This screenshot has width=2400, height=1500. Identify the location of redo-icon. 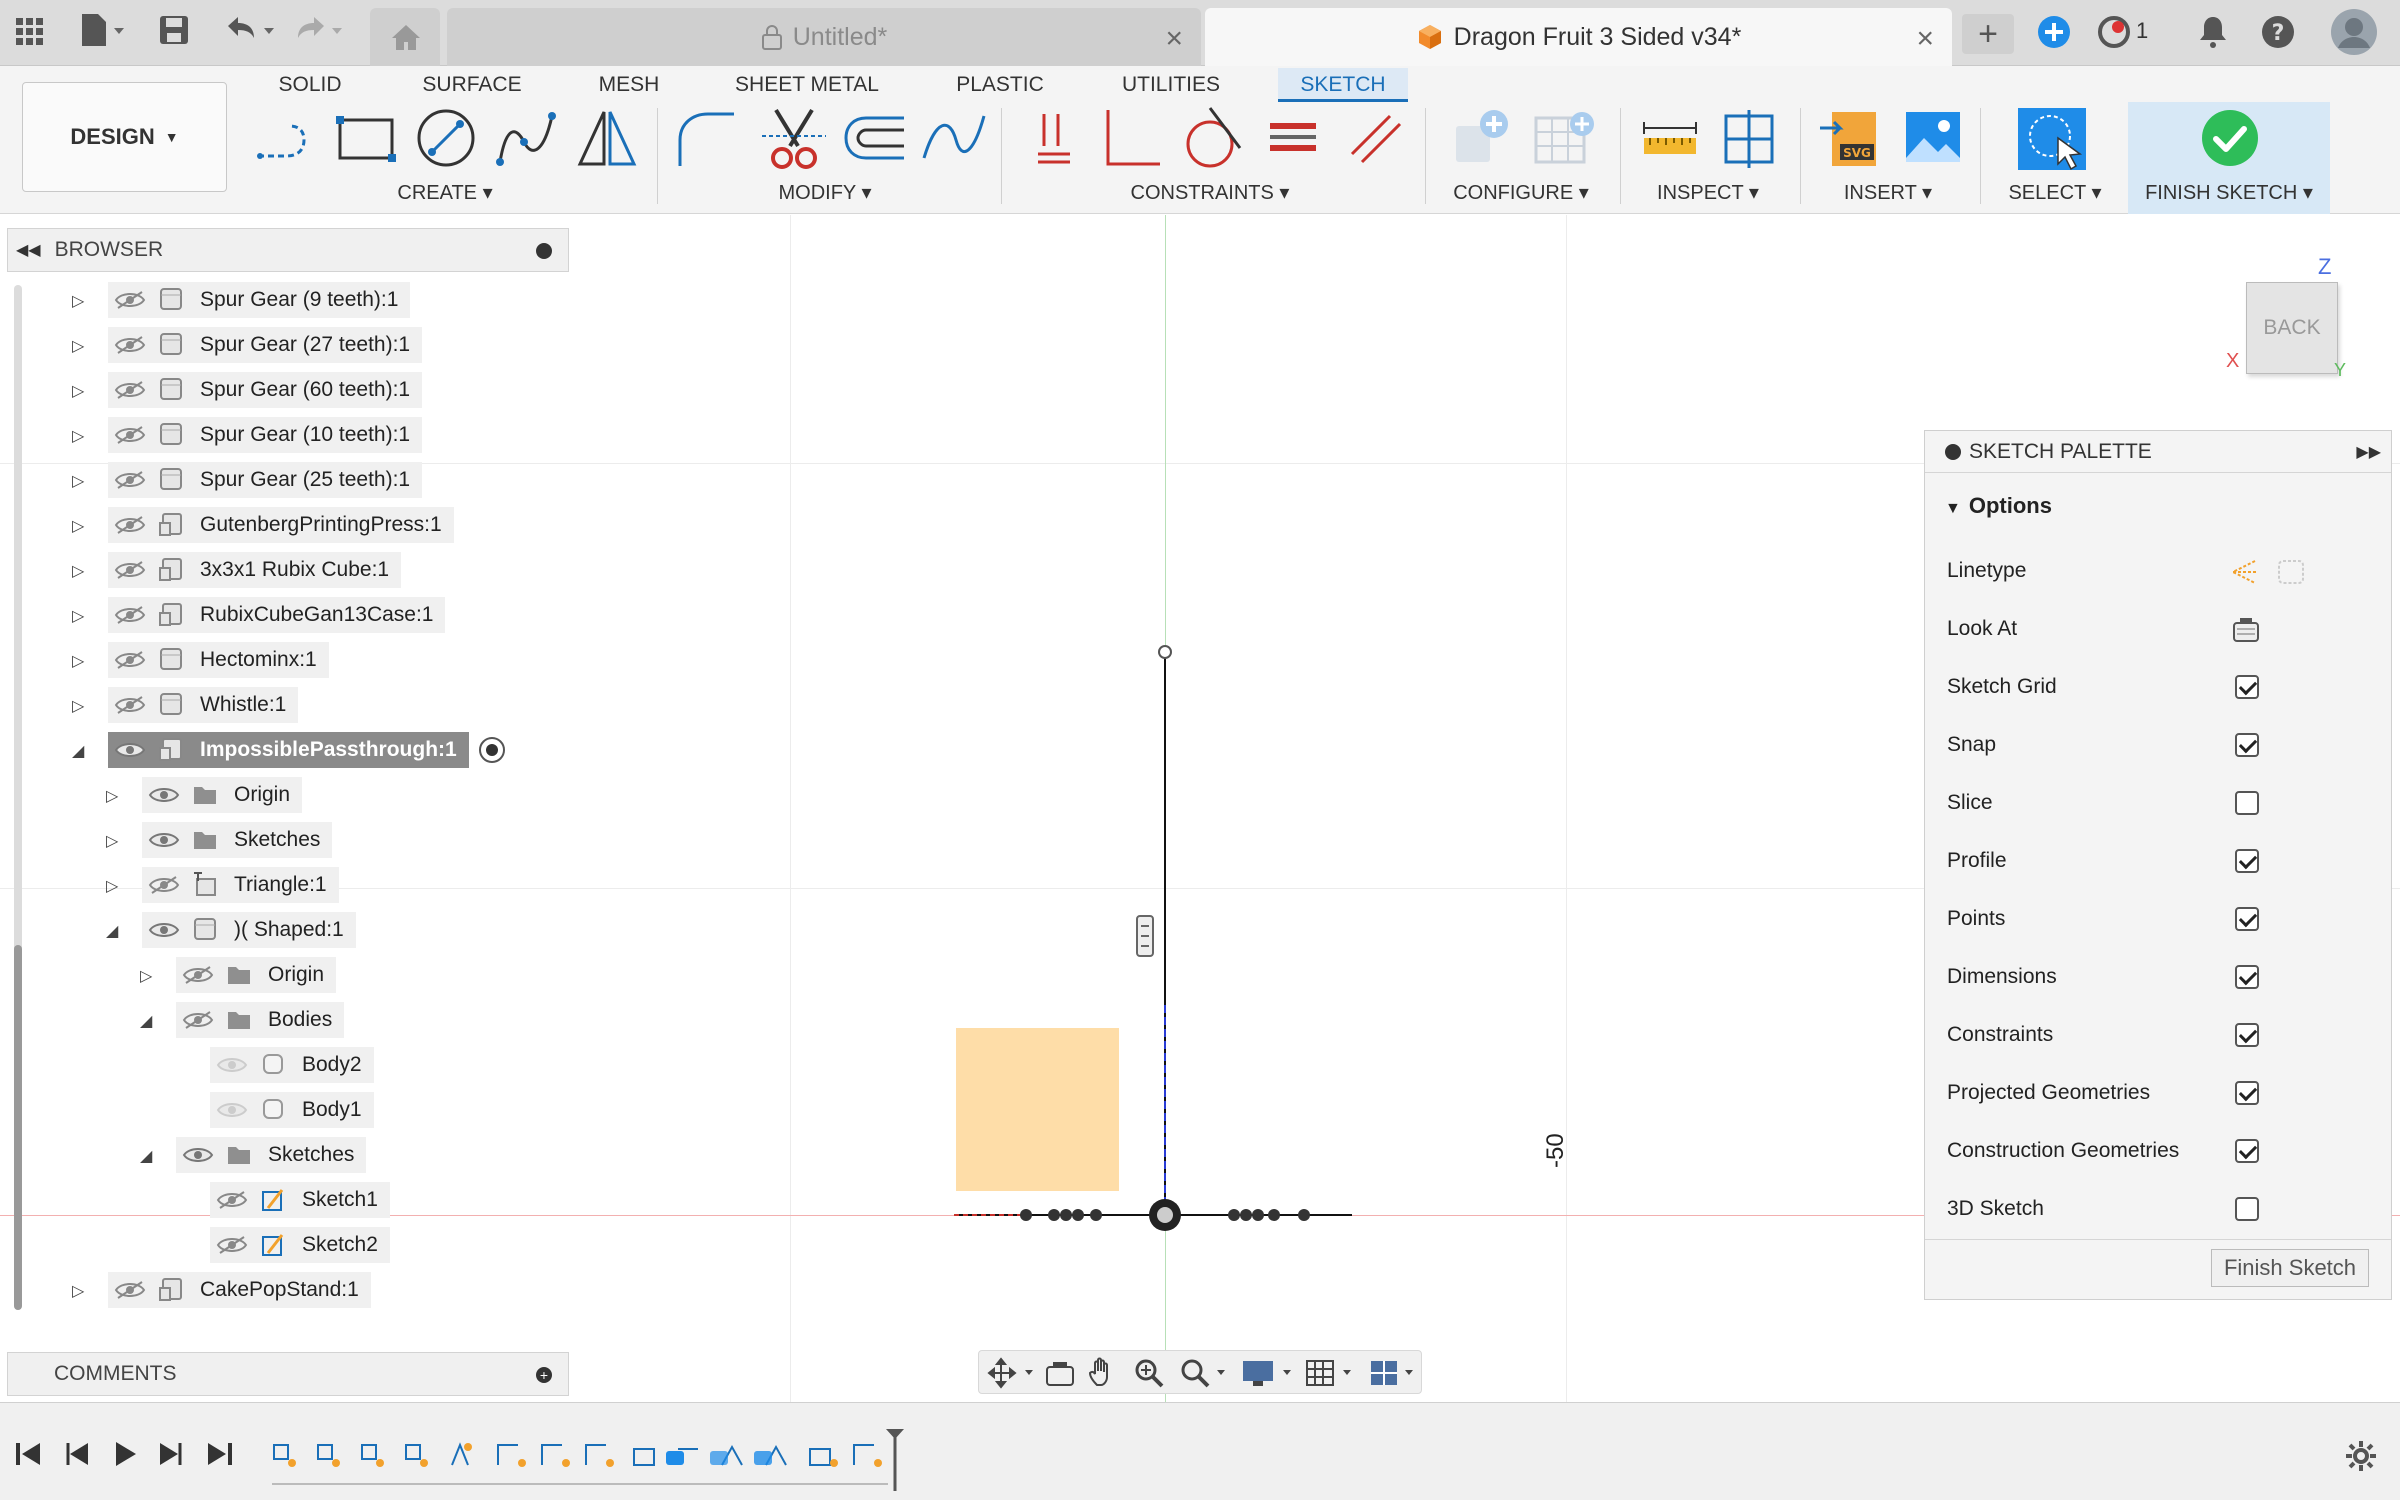
(319, 30).